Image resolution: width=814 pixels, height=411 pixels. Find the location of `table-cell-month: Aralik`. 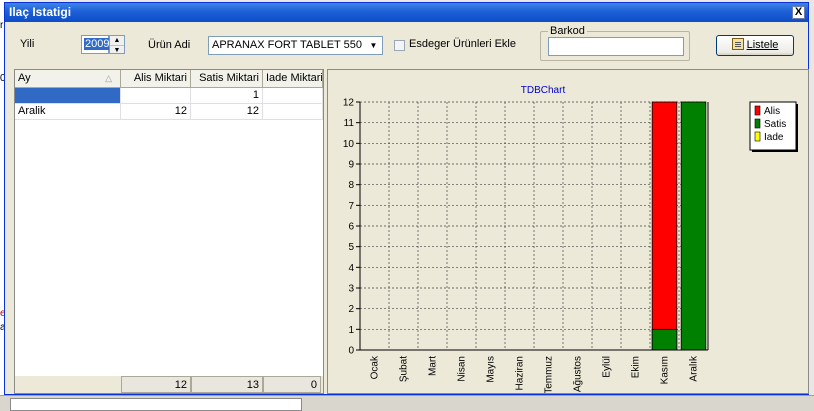

table-cell-month: Aralik is located at coordinates (68, 112).